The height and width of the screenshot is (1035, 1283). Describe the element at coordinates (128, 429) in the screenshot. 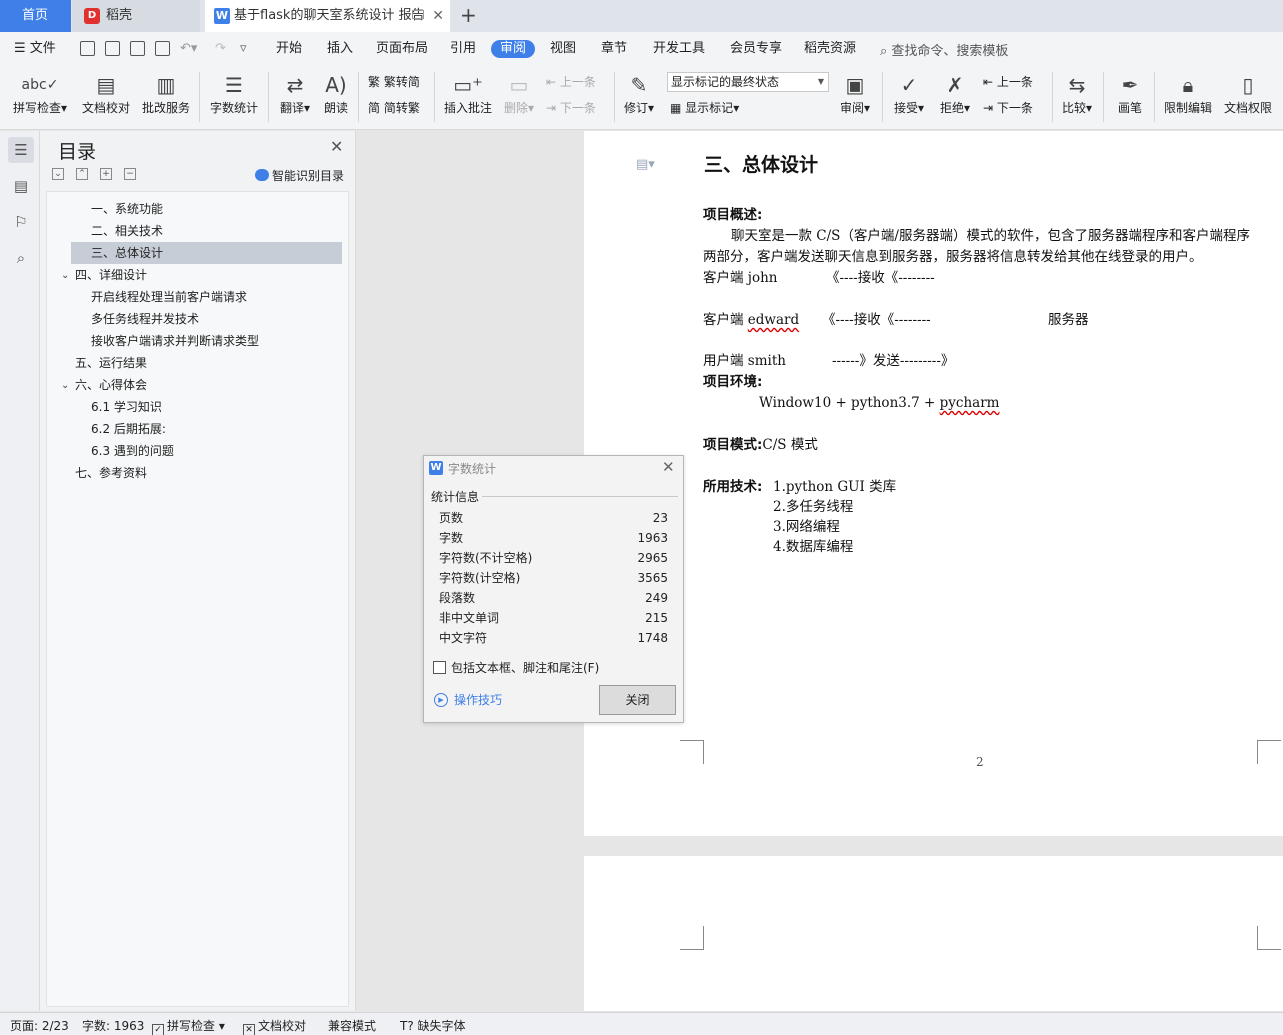

I see `toc-item: 6.2 后期拓展:` at that location.